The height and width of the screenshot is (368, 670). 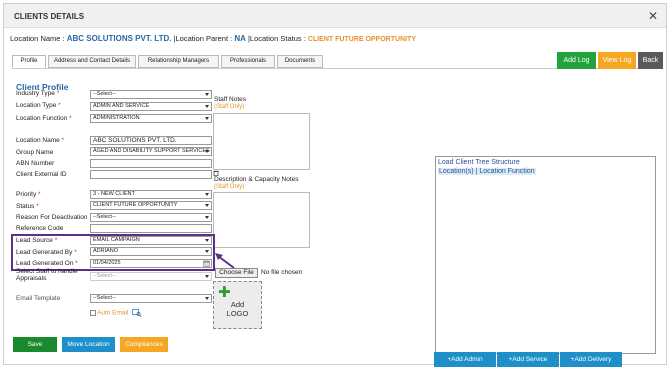 I want to click on add-logo-button: ✚ Add LOGO, so click(x=237, y=305).